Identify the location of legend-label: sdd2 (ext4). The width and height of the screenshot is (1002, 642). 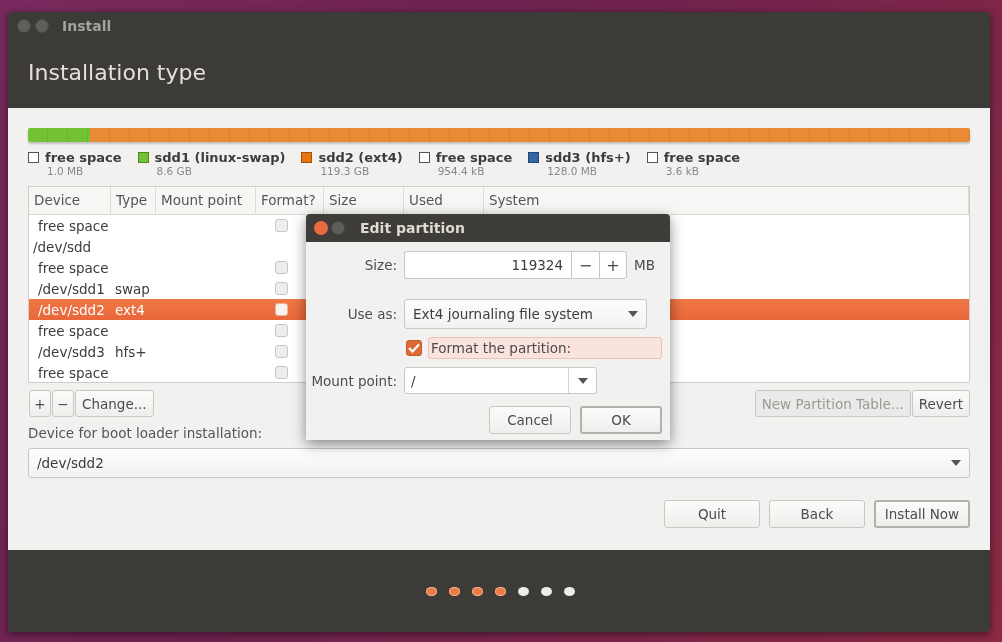
(360, 157).